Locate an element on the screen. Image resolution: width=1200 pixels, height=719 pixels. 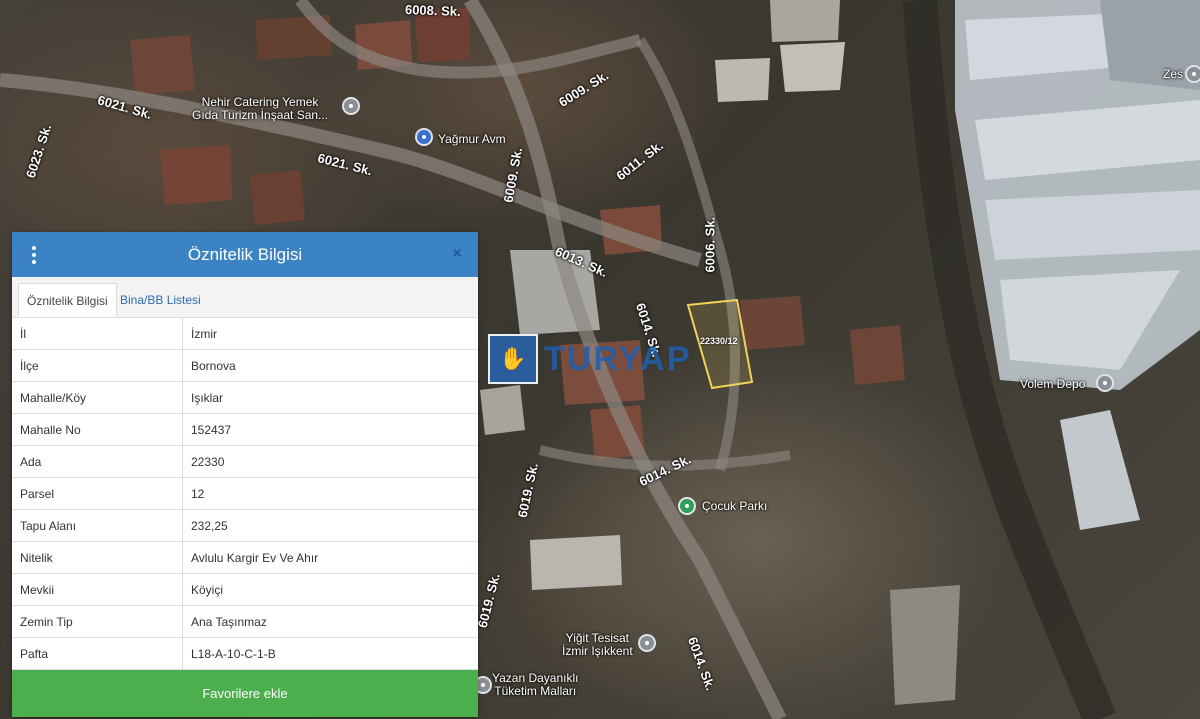
tab-attribute-info: Öznitelik Bilgisi is located at coordinates (67, 300).